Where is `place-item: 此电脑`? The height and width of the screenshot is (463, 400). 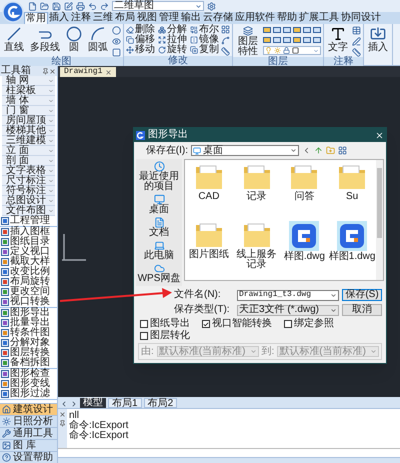 place-item: 此电脑 is located at coordinates (159, 250).